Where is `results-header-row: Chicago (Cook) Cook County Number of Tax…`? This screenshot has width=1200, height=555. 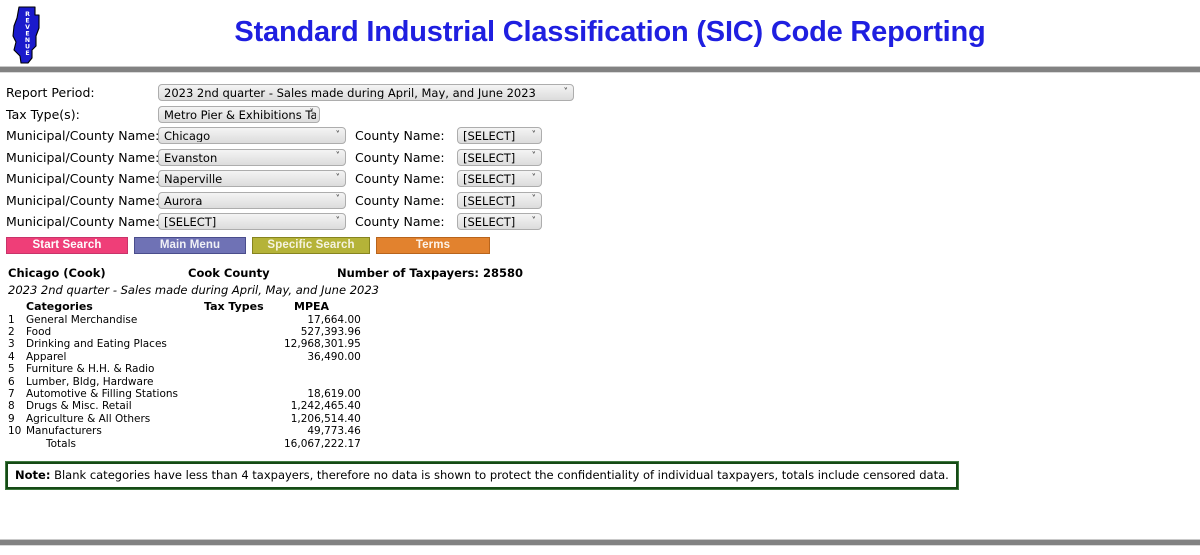
results-header-row: Chicago (Cook) Cook County Number of Tax… is located at coordinates (604, 273).